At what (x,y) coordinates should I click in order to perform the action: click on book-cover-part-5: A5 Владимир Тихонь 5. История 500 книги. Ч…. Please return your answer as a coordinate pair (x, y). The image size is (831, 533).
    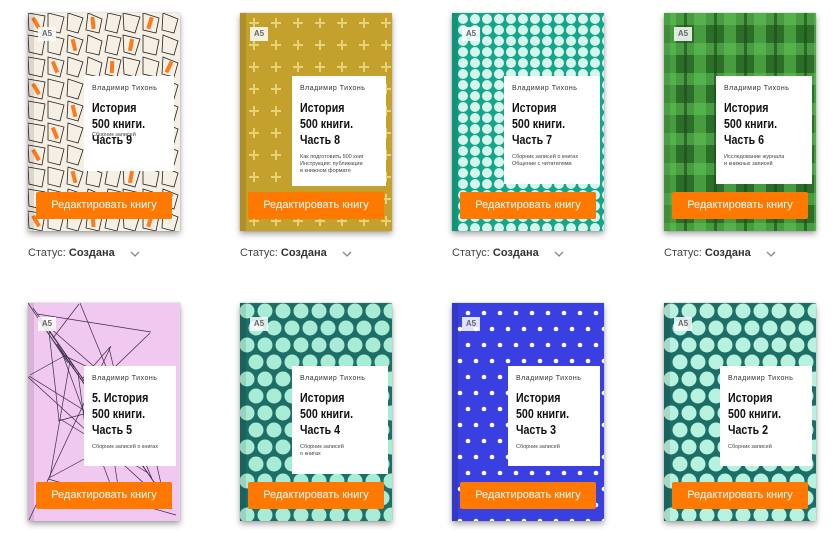
    Looking at the image, I should click on (104, 412).